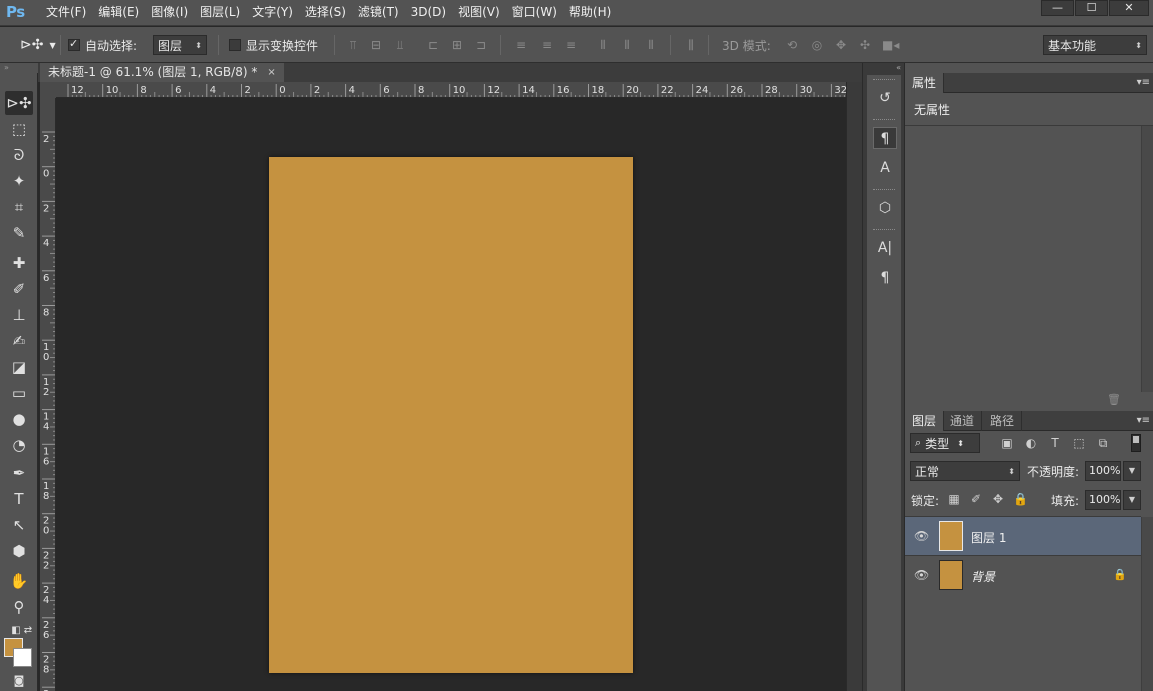 The height and width of the screenshot is (691, 1153). What do you see at coordinates (1103, 471) in the screenshot?
I see `opacity-field: 100%` at bounding box center [1103, 471].